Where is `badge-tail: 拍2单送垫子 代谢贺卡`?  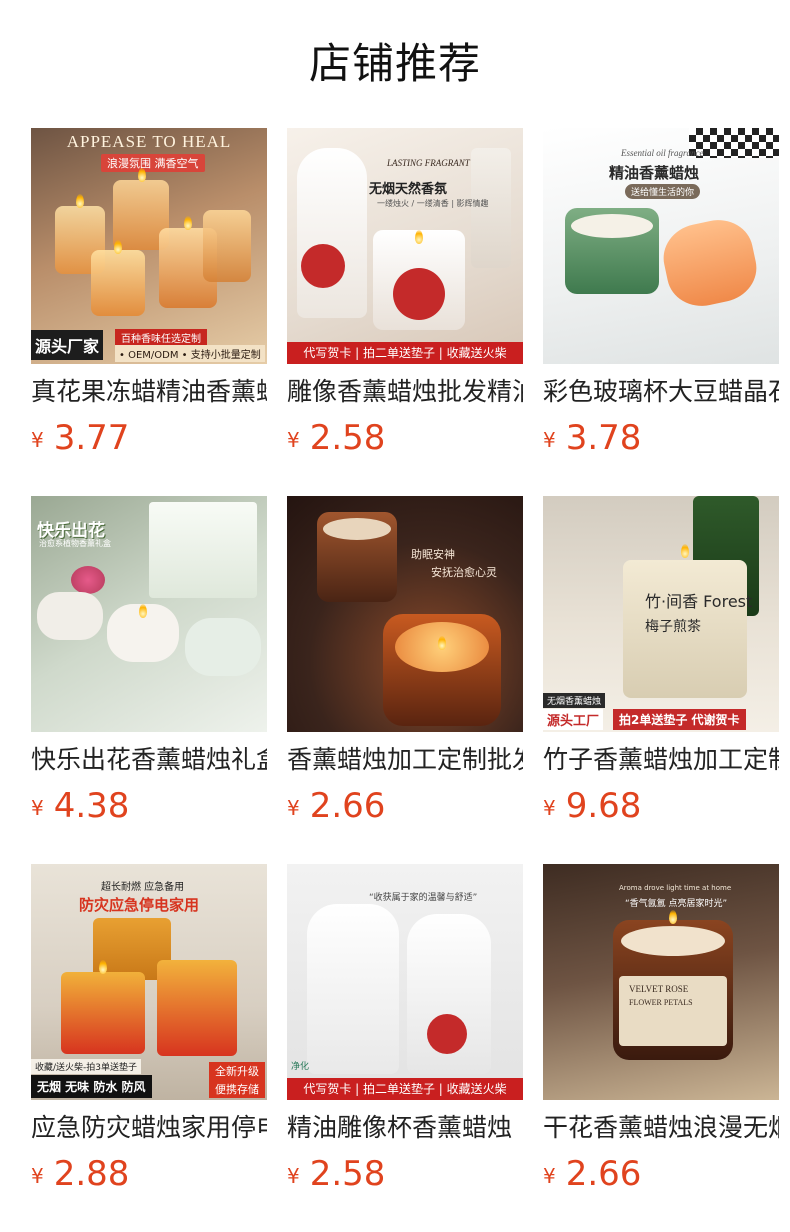 badge-tail: 拍2单送垫子 代谢贺卡 is located at coordinates (679, 719).